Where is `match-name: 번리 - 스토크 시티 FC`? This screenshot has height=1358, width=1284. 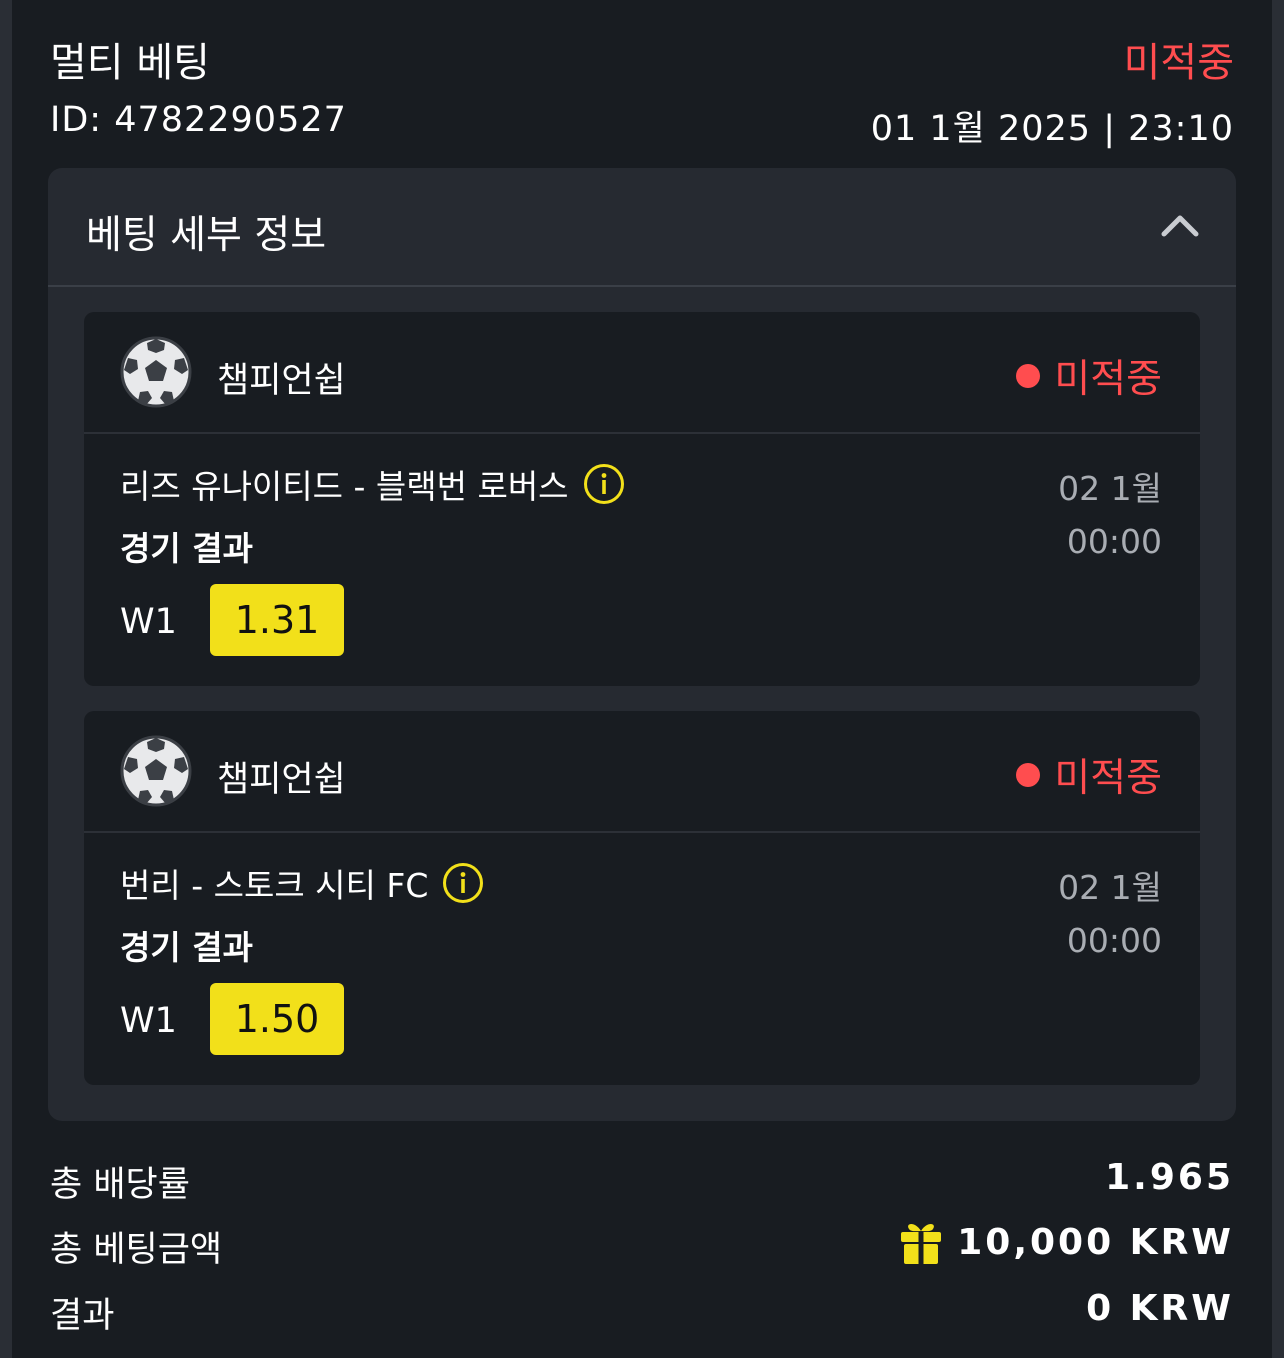 match-name: 번리 - 스토크 시티 FC is located at coordinates (302, 883).